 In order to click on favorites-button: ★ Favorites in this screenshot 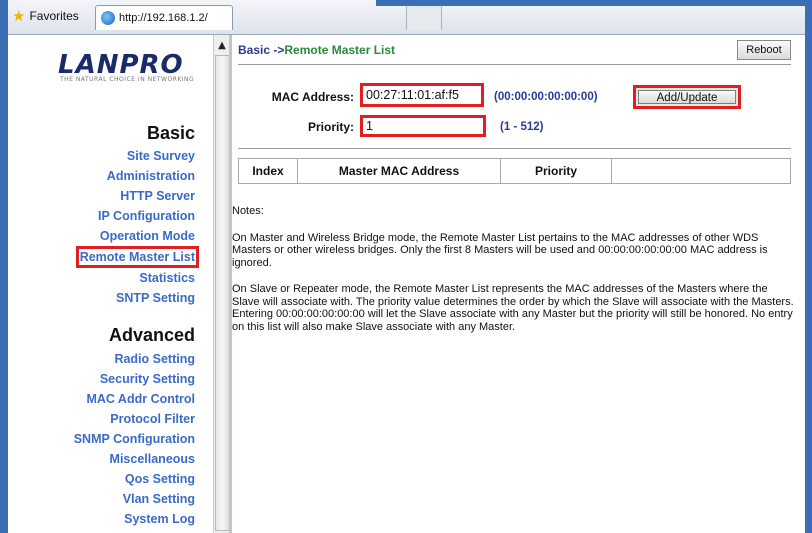, I will do `click(45, 16)`.